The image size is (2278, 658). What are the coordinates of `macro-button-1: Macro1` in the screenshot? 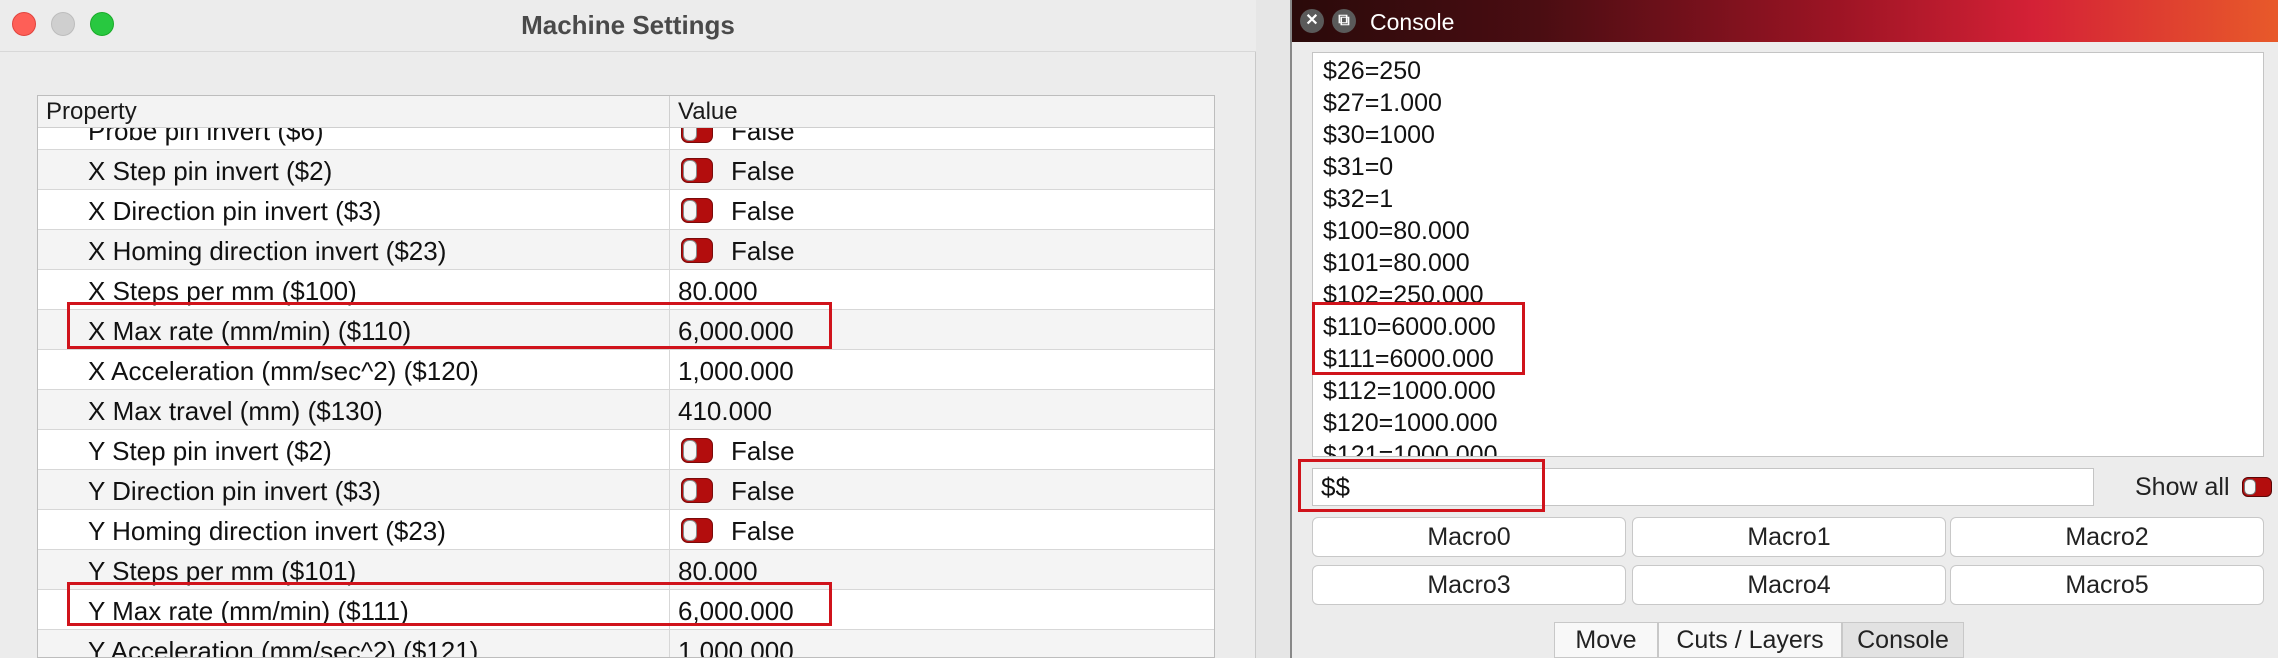 It's located at (1789, 537).